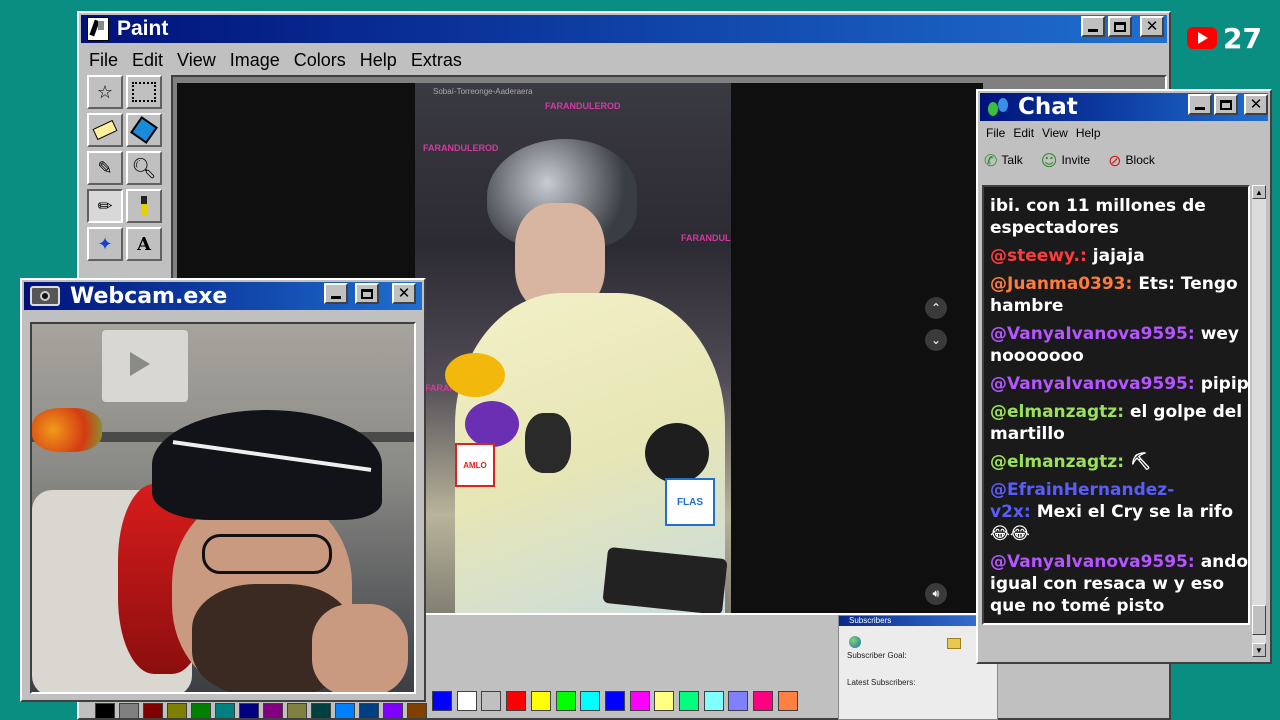  Describe the element at coordinates (995, 133) in the screenshot. I see `chat-menu-file: File` at that location.